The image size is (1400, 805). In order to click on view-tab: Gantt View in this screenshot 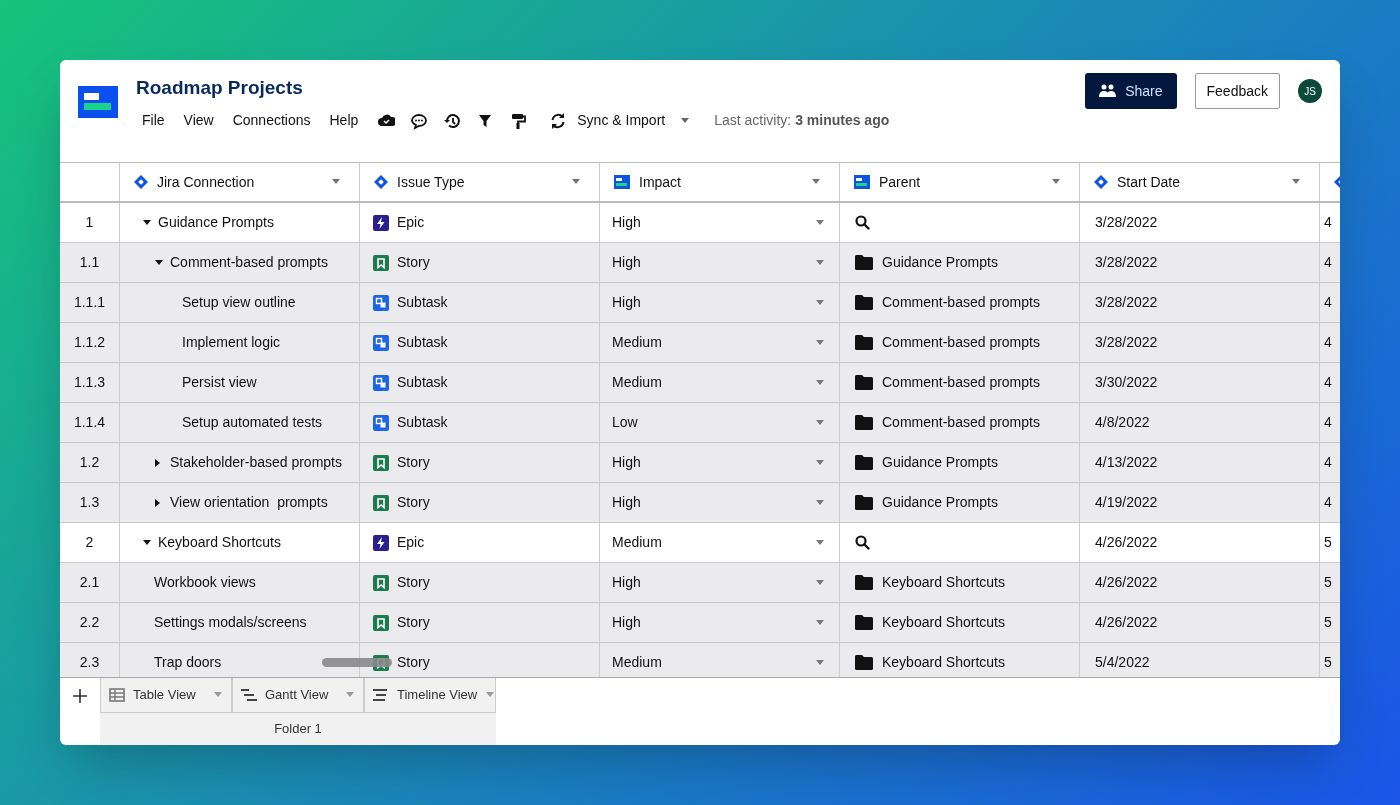, I will do `click(298, 696)`.